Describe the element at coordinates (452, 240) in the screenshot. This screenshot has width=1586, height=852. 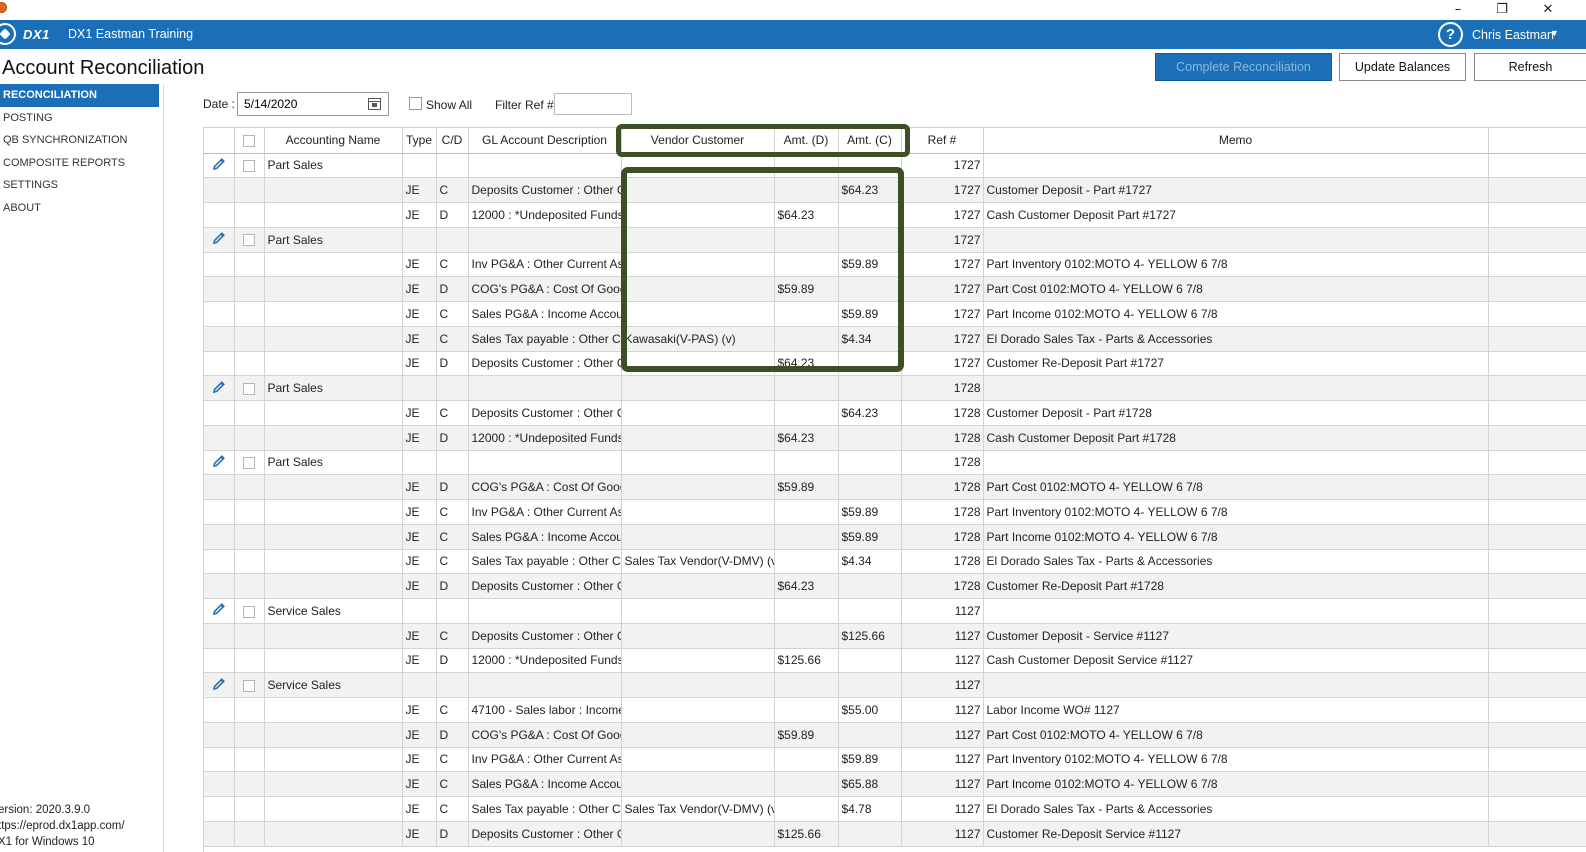
I see `cd-cell` at that location.